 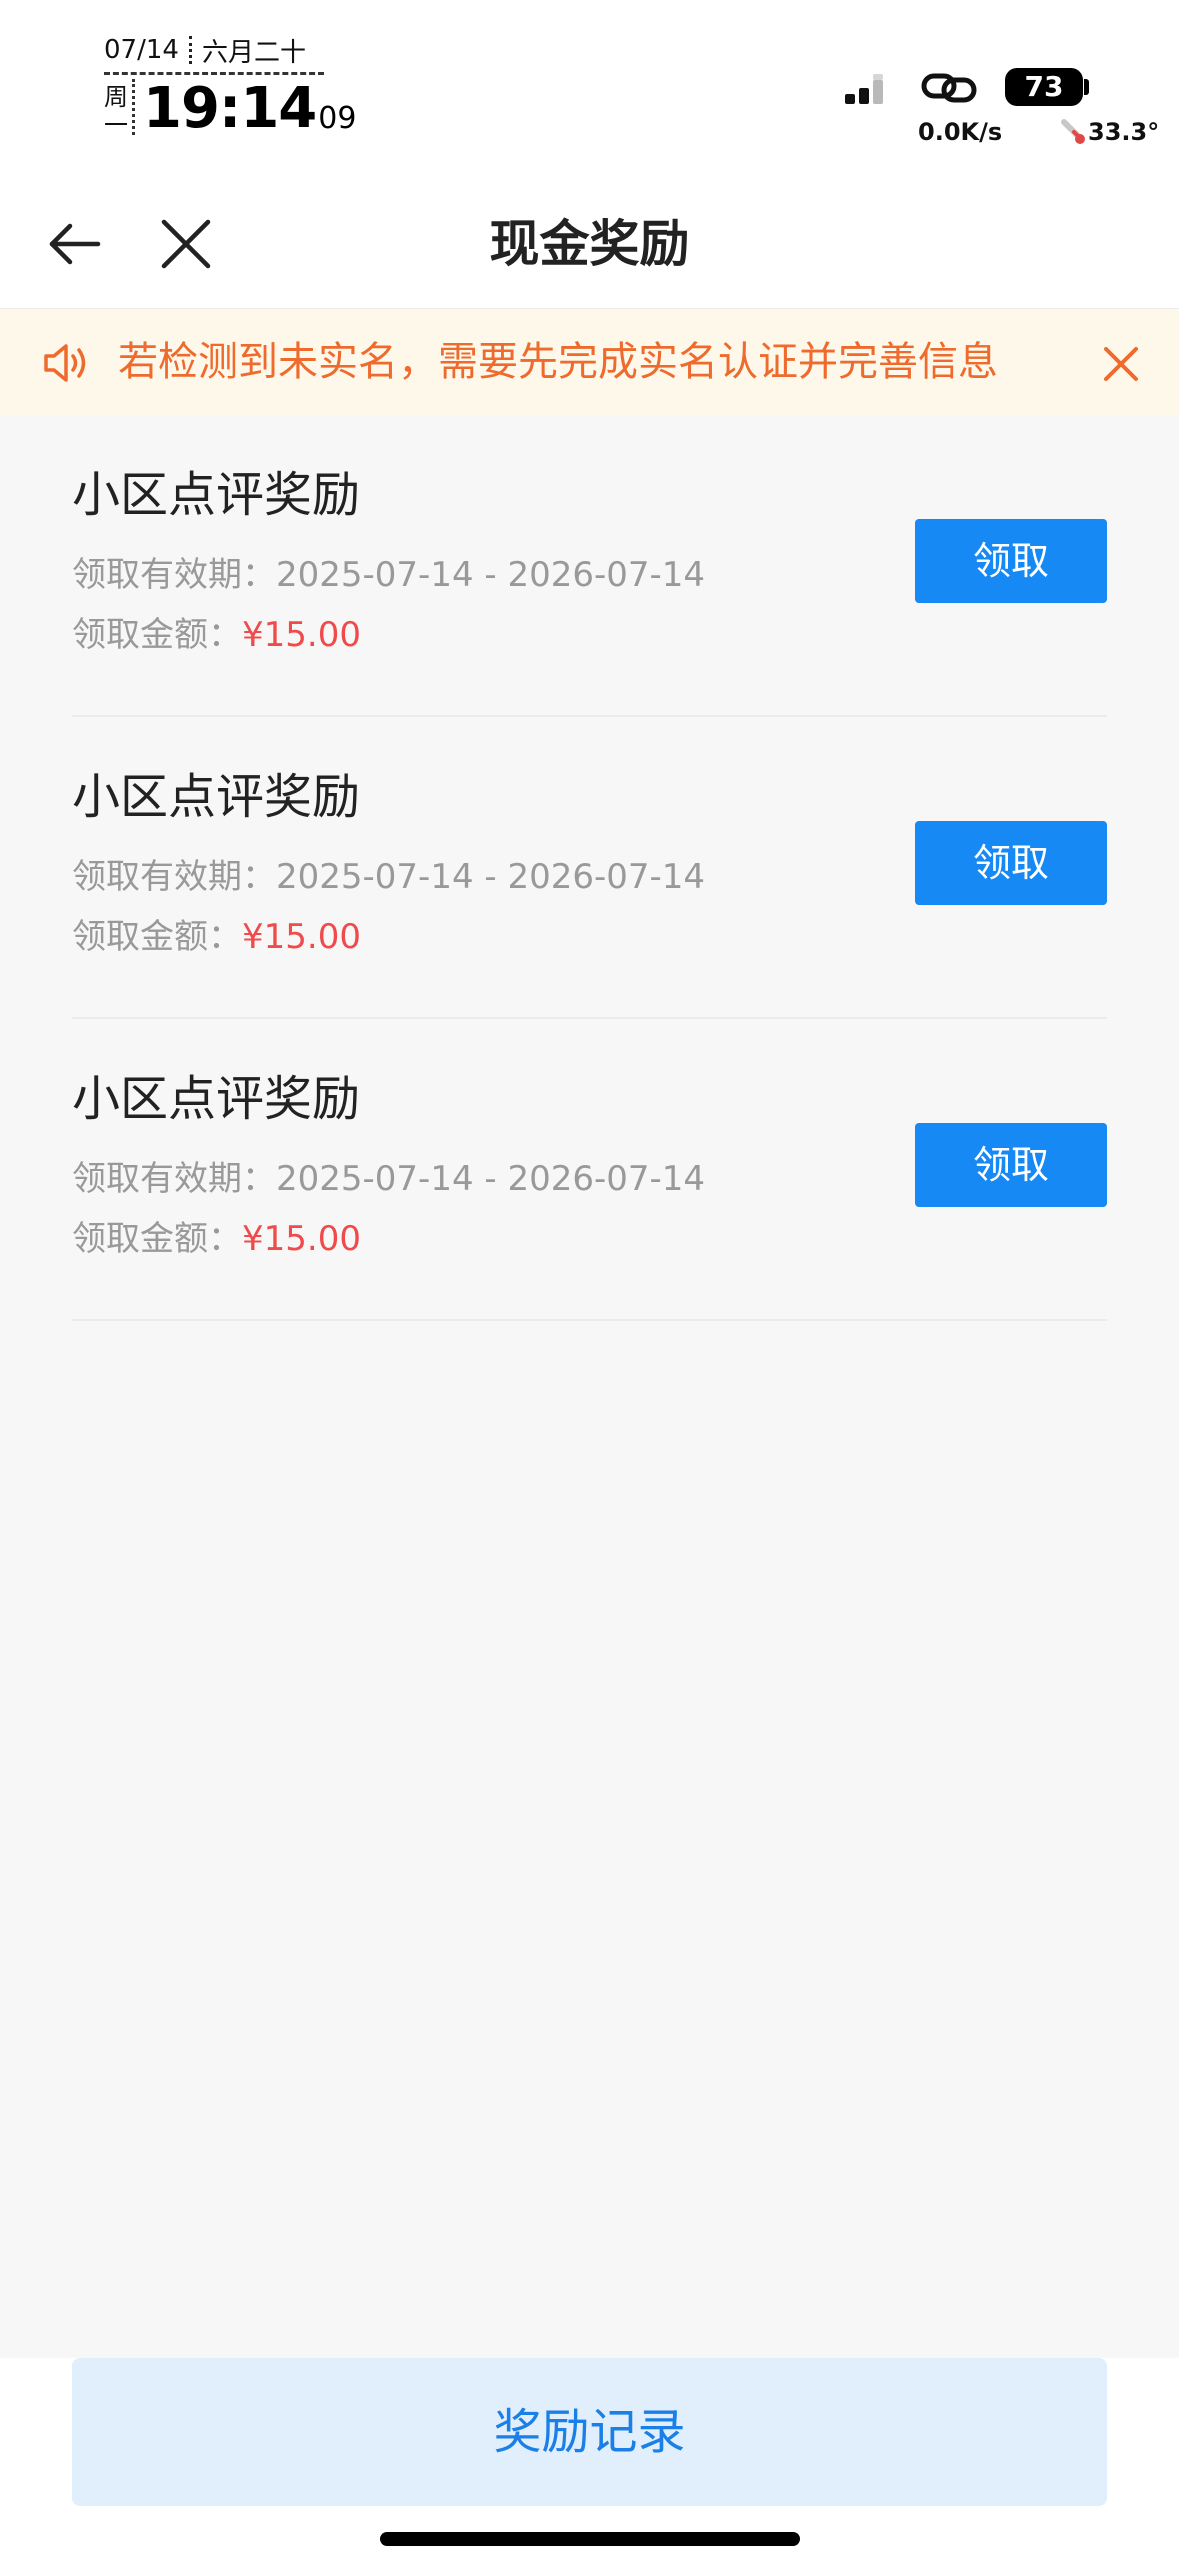 I want to click on nav-bar: 现金奖励, so click(x=589, y=244).